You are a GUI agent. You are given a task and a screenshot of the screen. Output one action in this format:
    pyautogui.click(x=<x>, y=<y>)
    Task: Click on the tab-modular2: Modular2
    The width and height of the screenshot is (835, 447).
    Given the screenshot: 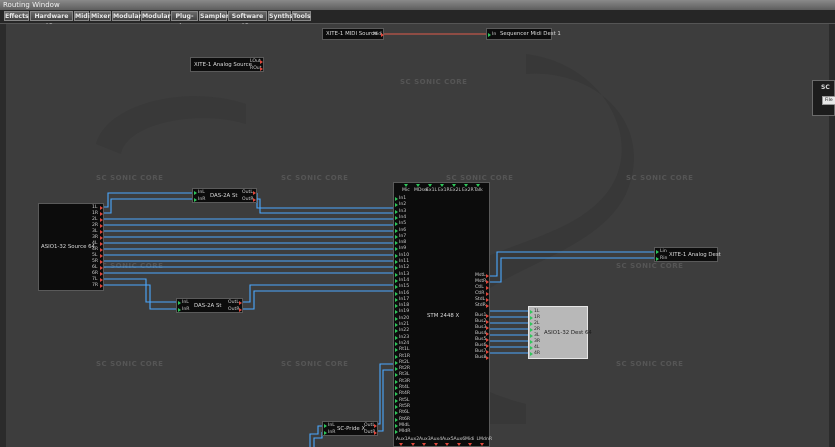 What is the action you would take?
    pyautogui.click(x=129, y=16)
    